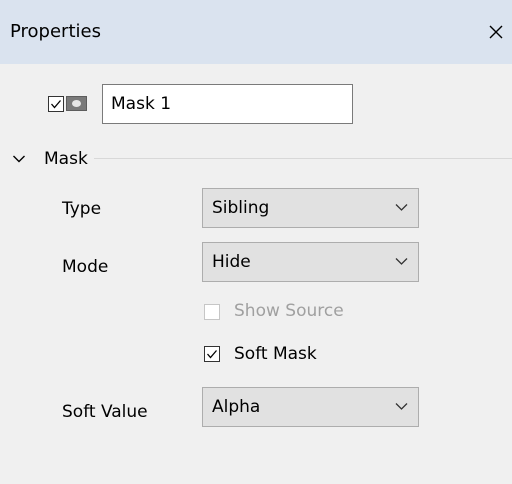 Image resolution: width=512 pixels, height=484 pixels. I want to click on soft-mask-checkbox, so click(212, 354).